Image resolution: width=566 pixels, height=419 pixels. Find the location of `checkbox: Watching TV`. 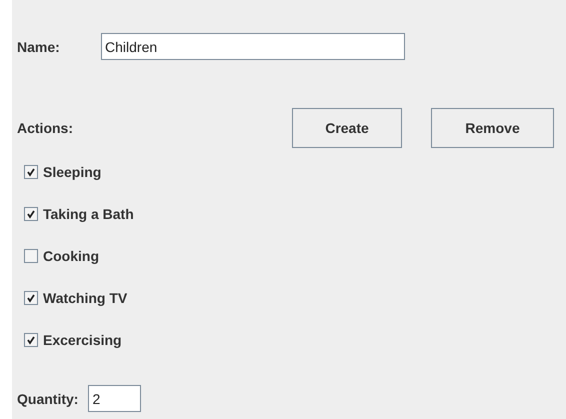

checkbox: Watching TV is located at coordinates (76, 298).